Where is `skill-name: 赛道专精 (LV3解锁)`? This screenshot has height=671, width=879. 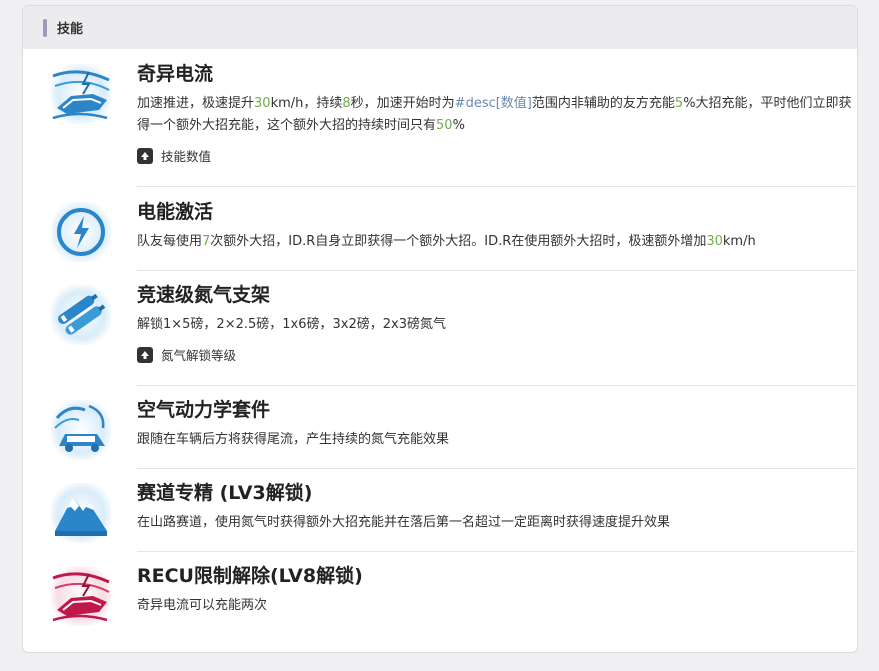
skill-name: 赛道专精 (LV3解锁) is located at coordinates (225, 493).